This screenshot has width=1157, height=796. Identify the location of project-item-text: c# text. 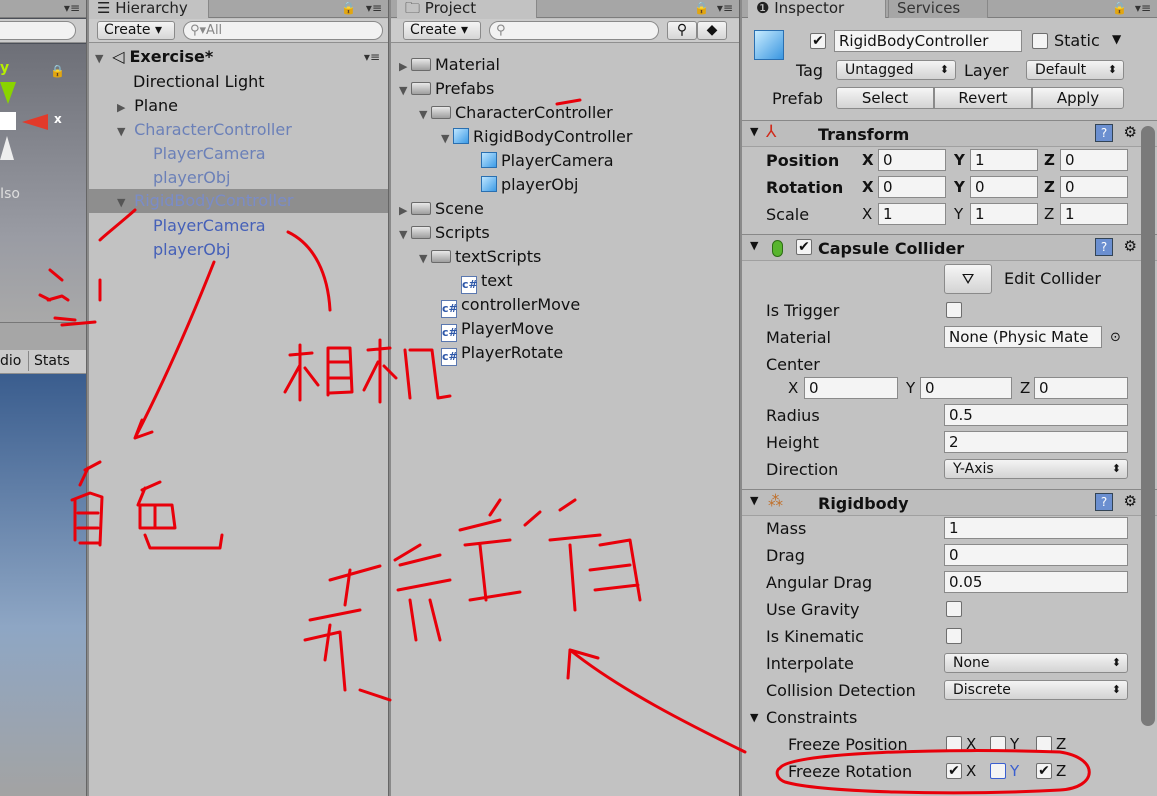
(565, 281).